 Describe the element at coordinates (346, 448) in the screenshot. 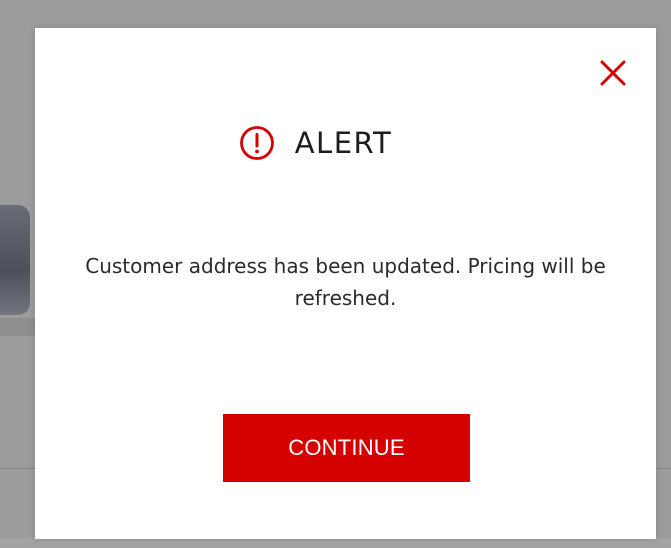

I see `continue-button: CONTINUE` at that location.